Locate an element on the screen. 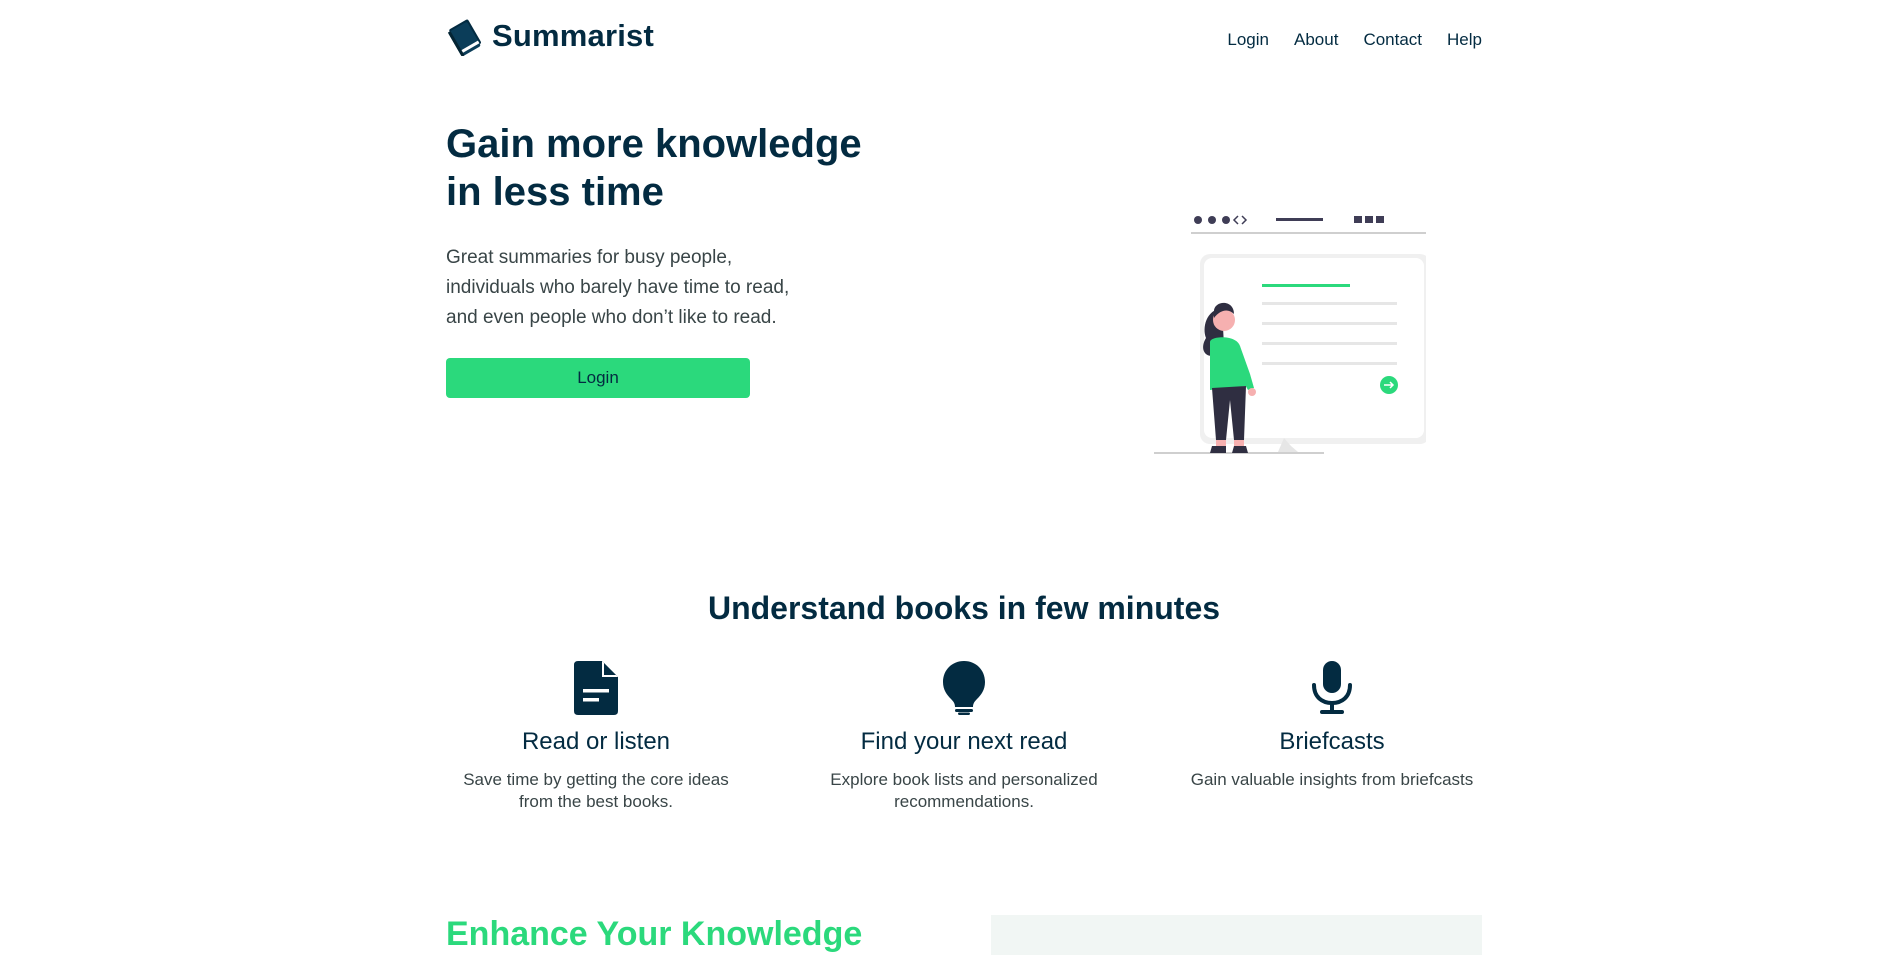 The width and height of the screenshot is (1902, 955). document-icon is located at coordinates (596, 688).